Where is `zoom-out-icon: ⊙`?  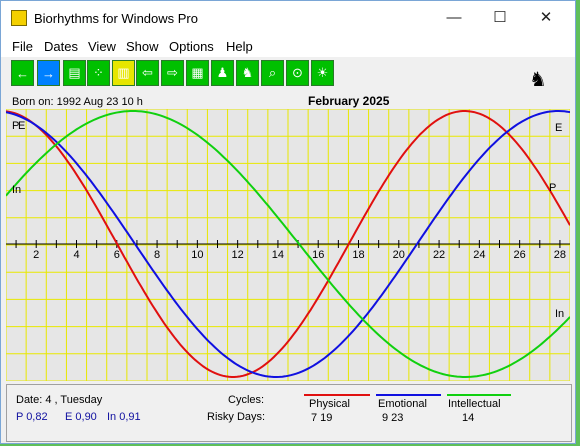 zoom-out-icon: ⊙ is located at coordinates (297, 72).